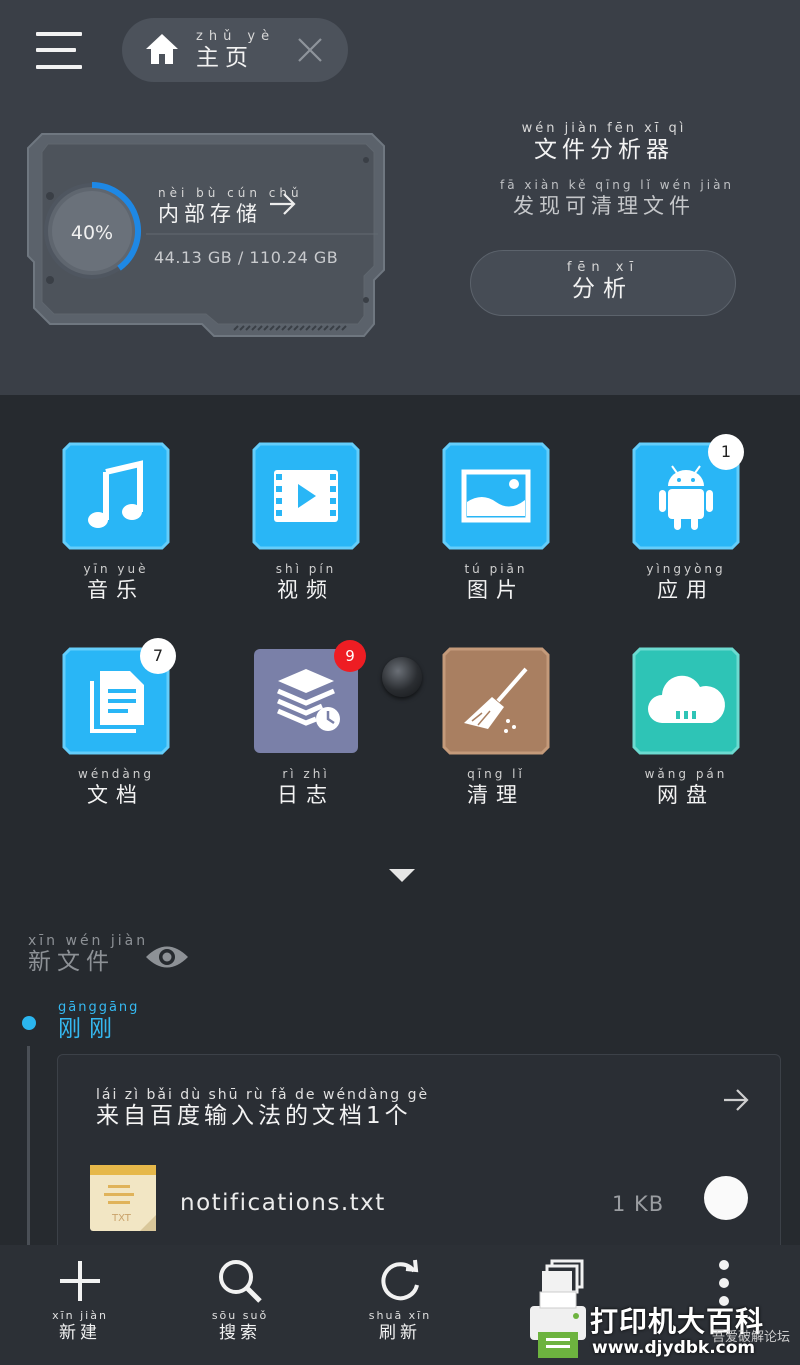  I want to click on analyzer-title: wén jiàn fēn xī qì 文件分析器, so click(604, 142).